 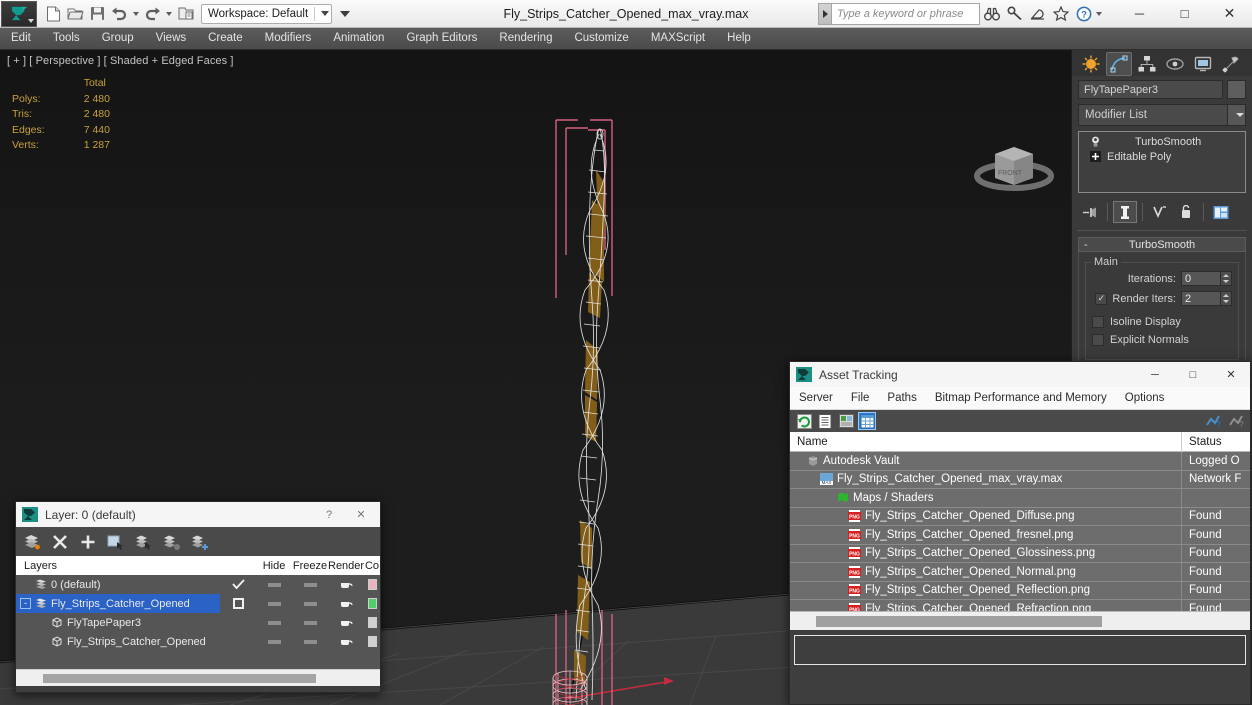 What do you see at coordinates (1014, 165) in the screenshot?
I see `viewcube: FRONT` at bounding box center [1014, 165].